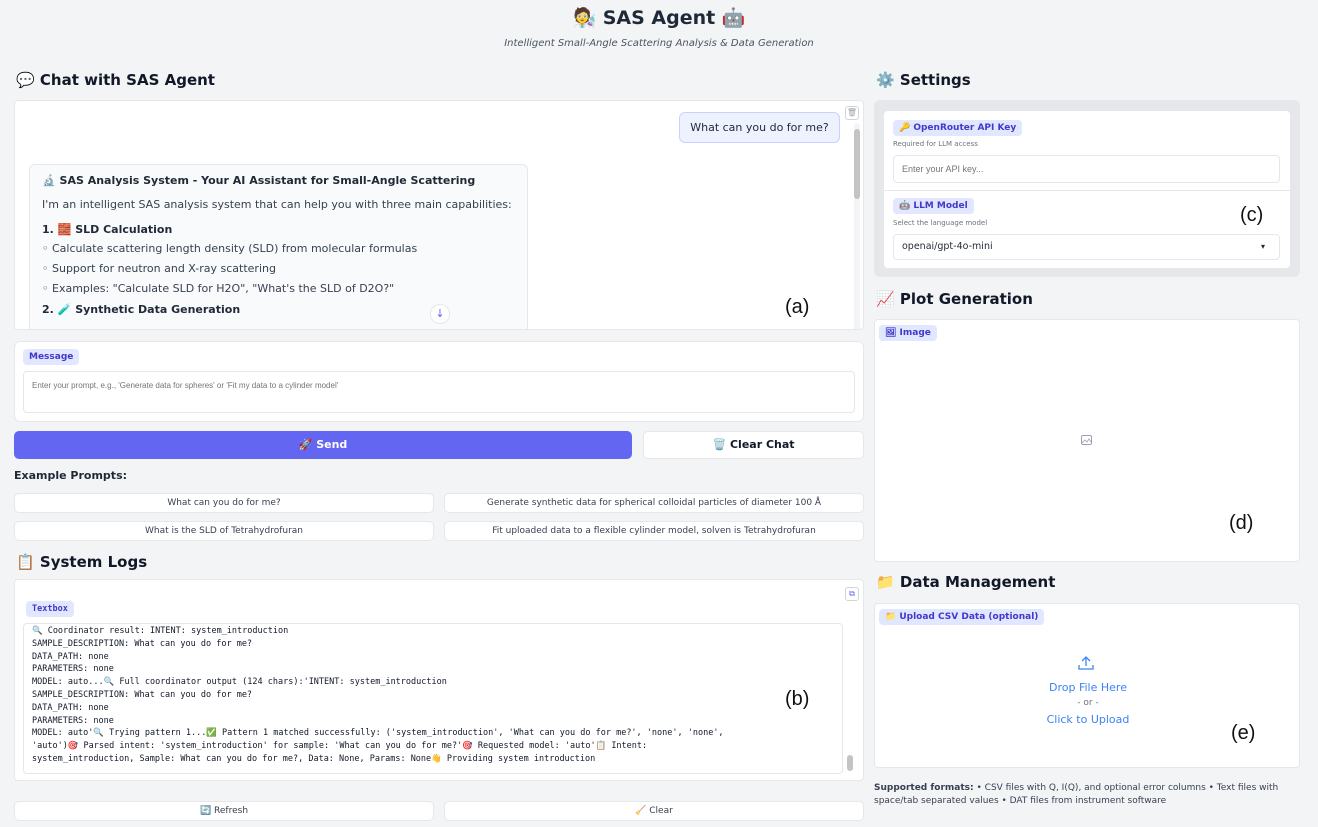  What do you see at coordinates (947, 246) in the screenshot?
I see `llm-model-value: openai/gpt-4o-mini` at bounding box center [947, 246].